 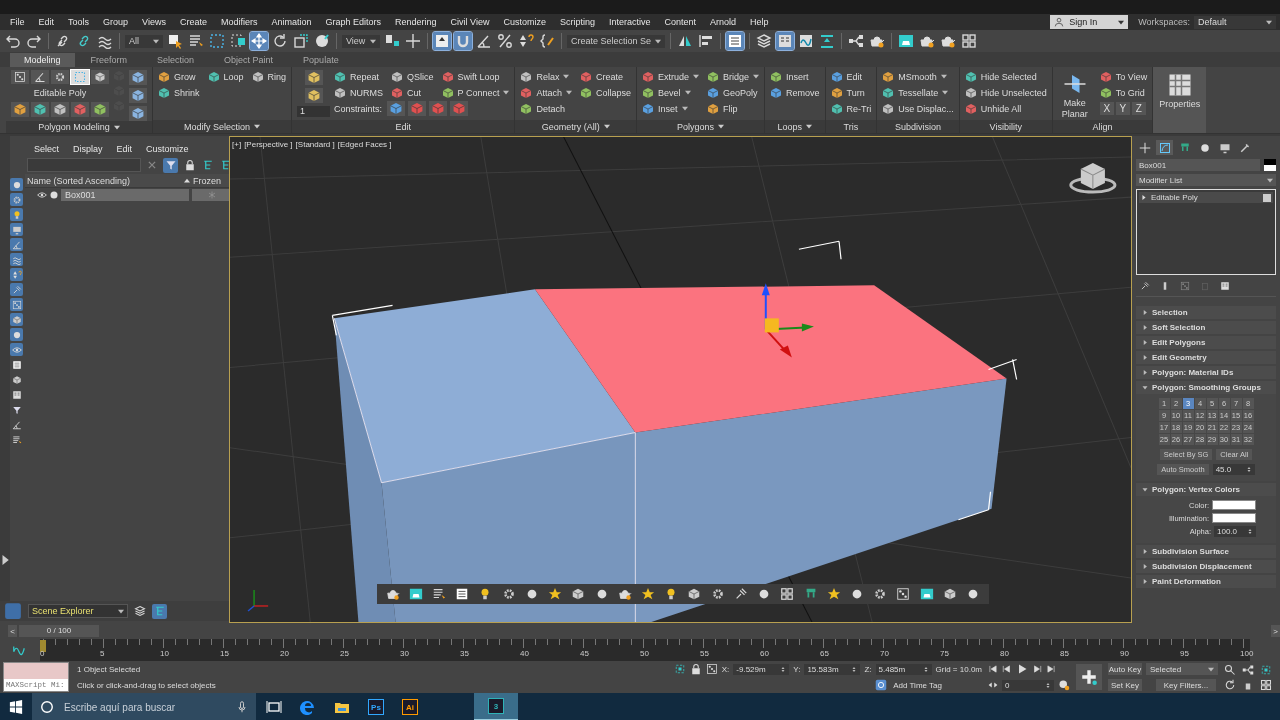 I want to click on ribbon-button: Collapse, so click(x=605, y=92).